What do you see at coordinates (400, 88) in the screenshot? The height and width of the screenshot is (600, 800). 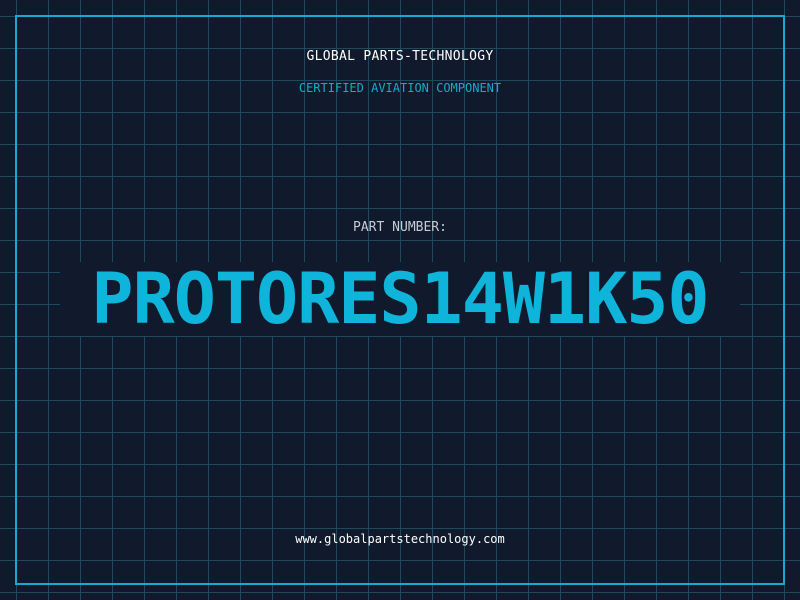 I see `certification-subtitle: CERTIFIED AVIATION COMPONENT` at bounding box center [400, 88].